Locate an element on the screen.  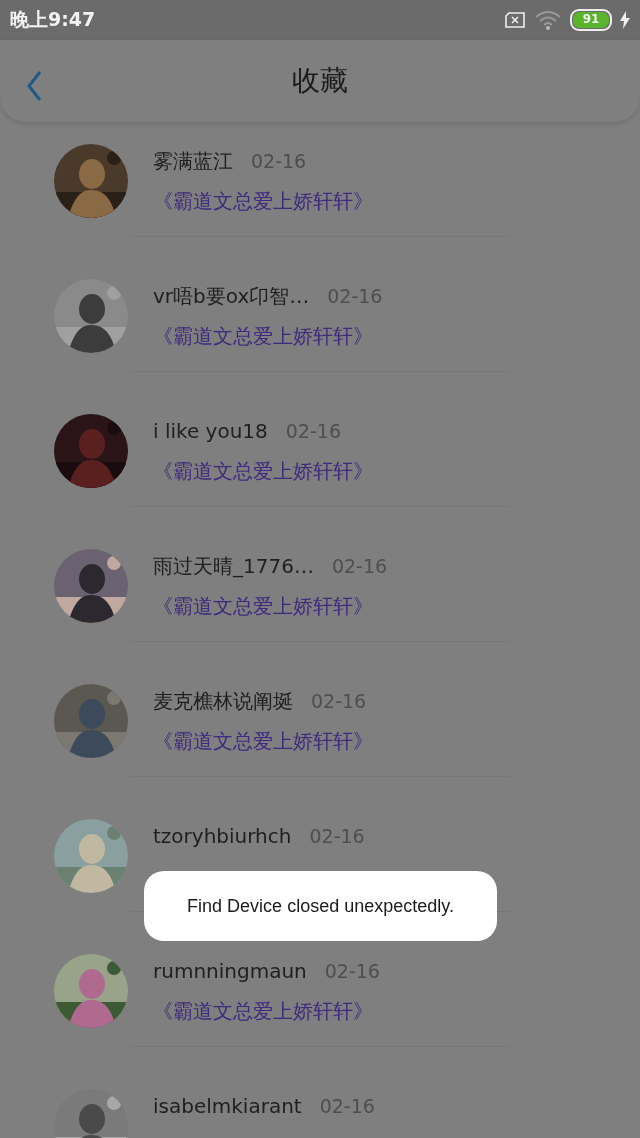
user-name: 麦克樵林说阐埏 is located at coordinates (223, 701).